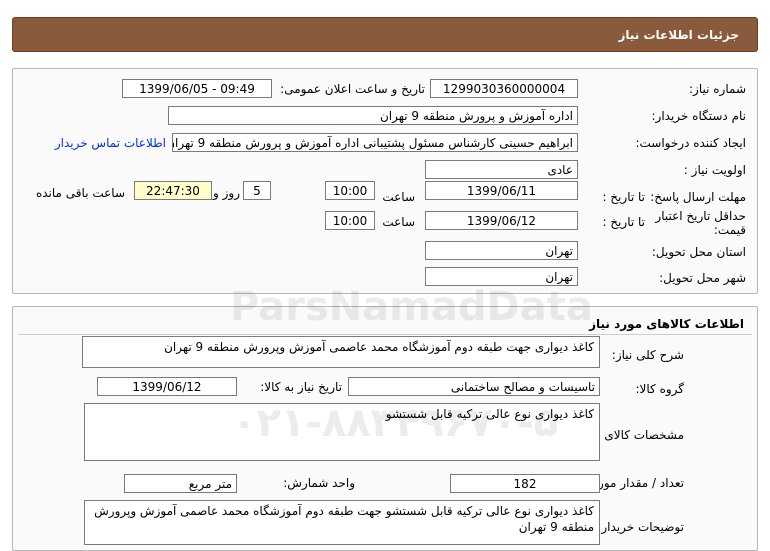 The image size is (770, 551). I want to click on send-to-date-label: تا تاریخ :, so click(623, 197).